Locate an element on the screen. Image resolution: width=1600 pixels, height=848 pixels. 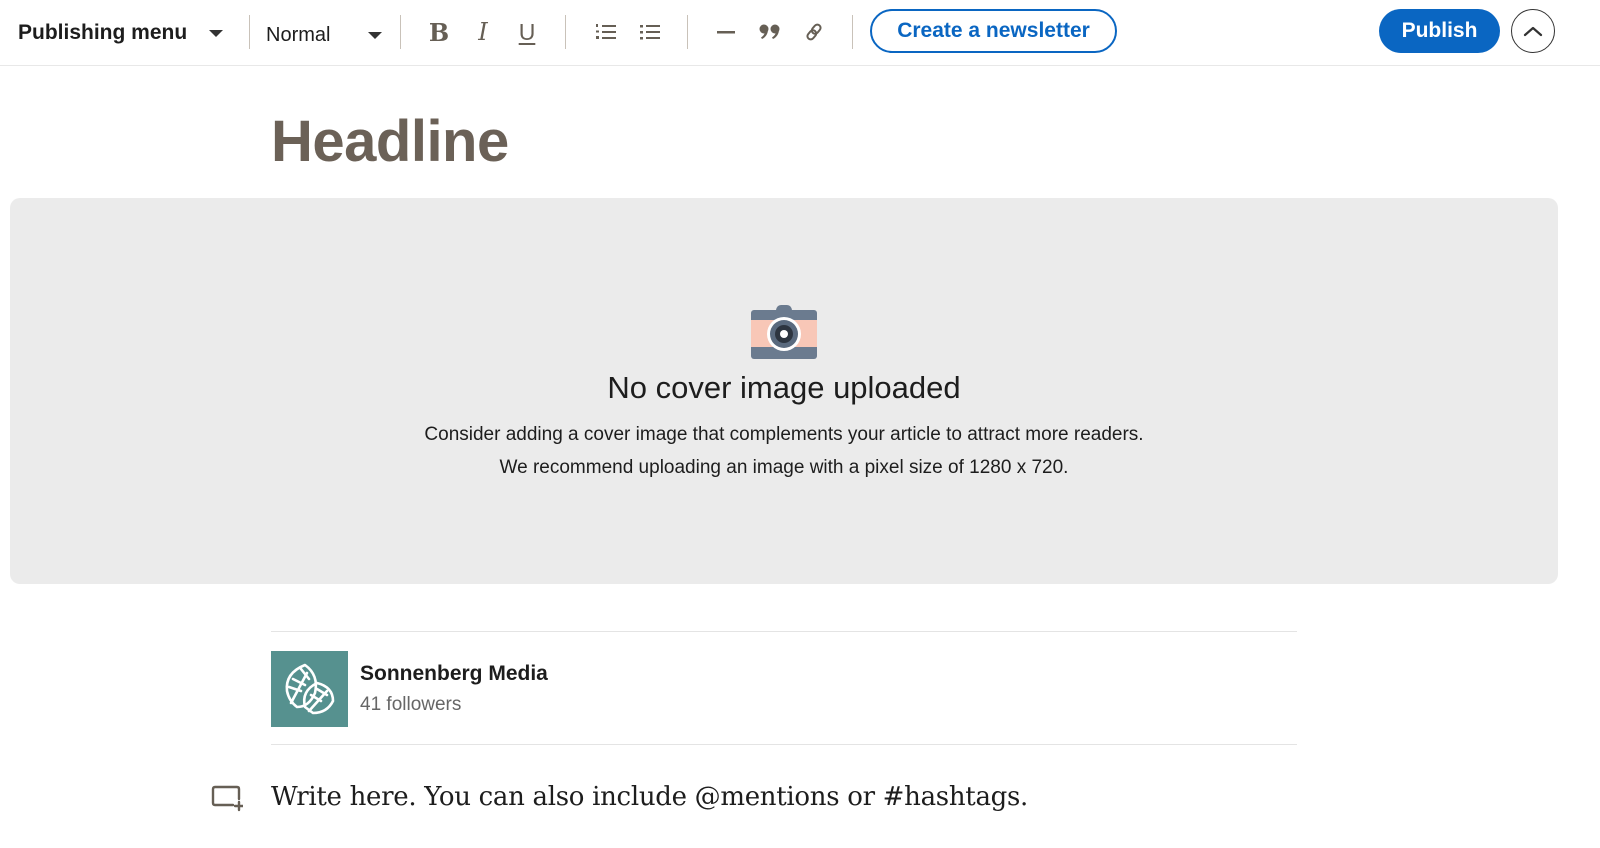
text-style-select: Normal is located at coordinates (324, 35).